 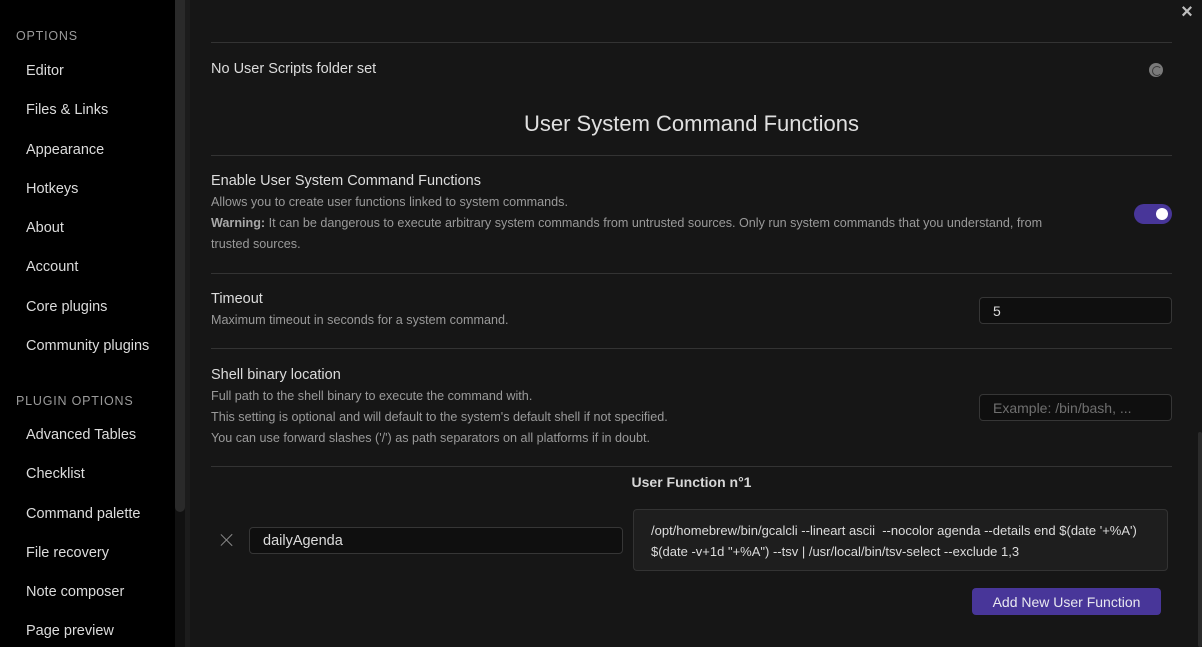 What do you see at coordinates (436, 540) in the screenshot?
I see `function-name-input` at bounding box center [436, 540].